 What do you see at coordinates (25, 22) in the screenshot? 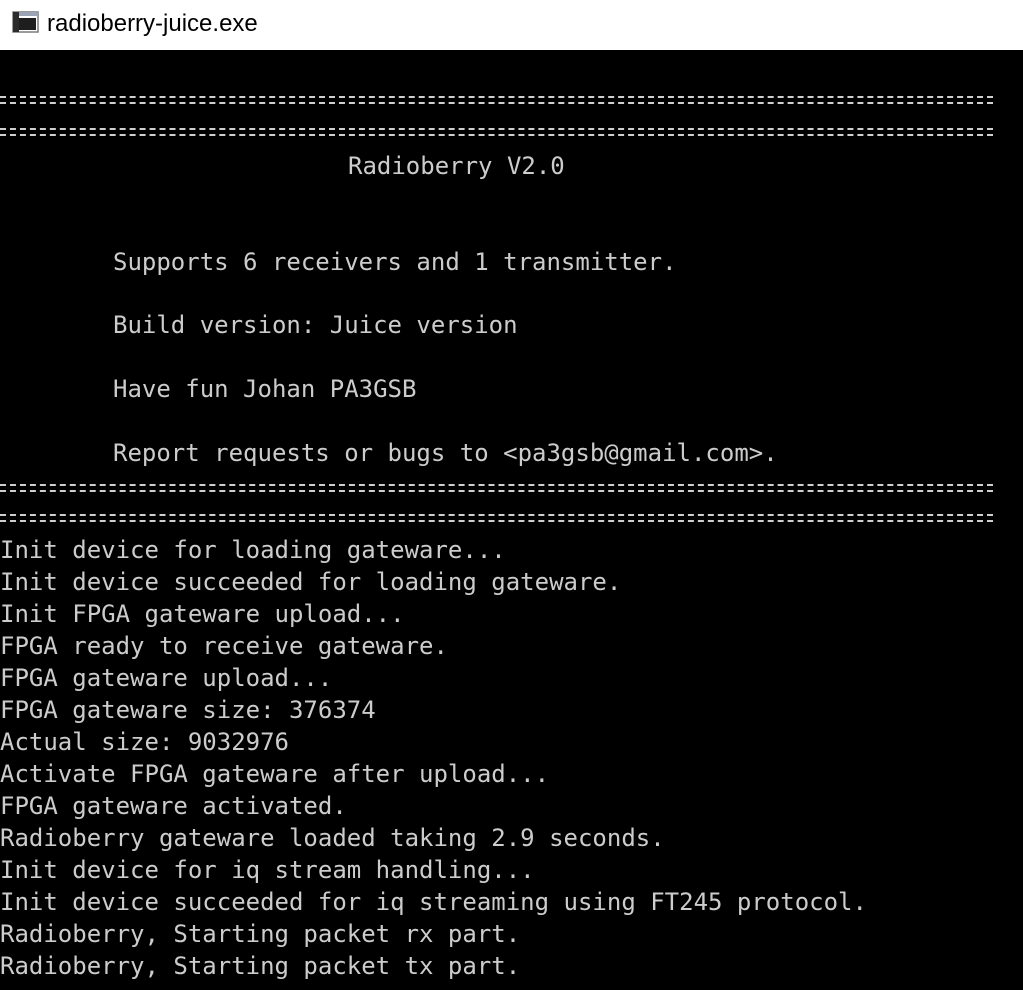
I see `console-app-icon` at bounding box center [25, 22].